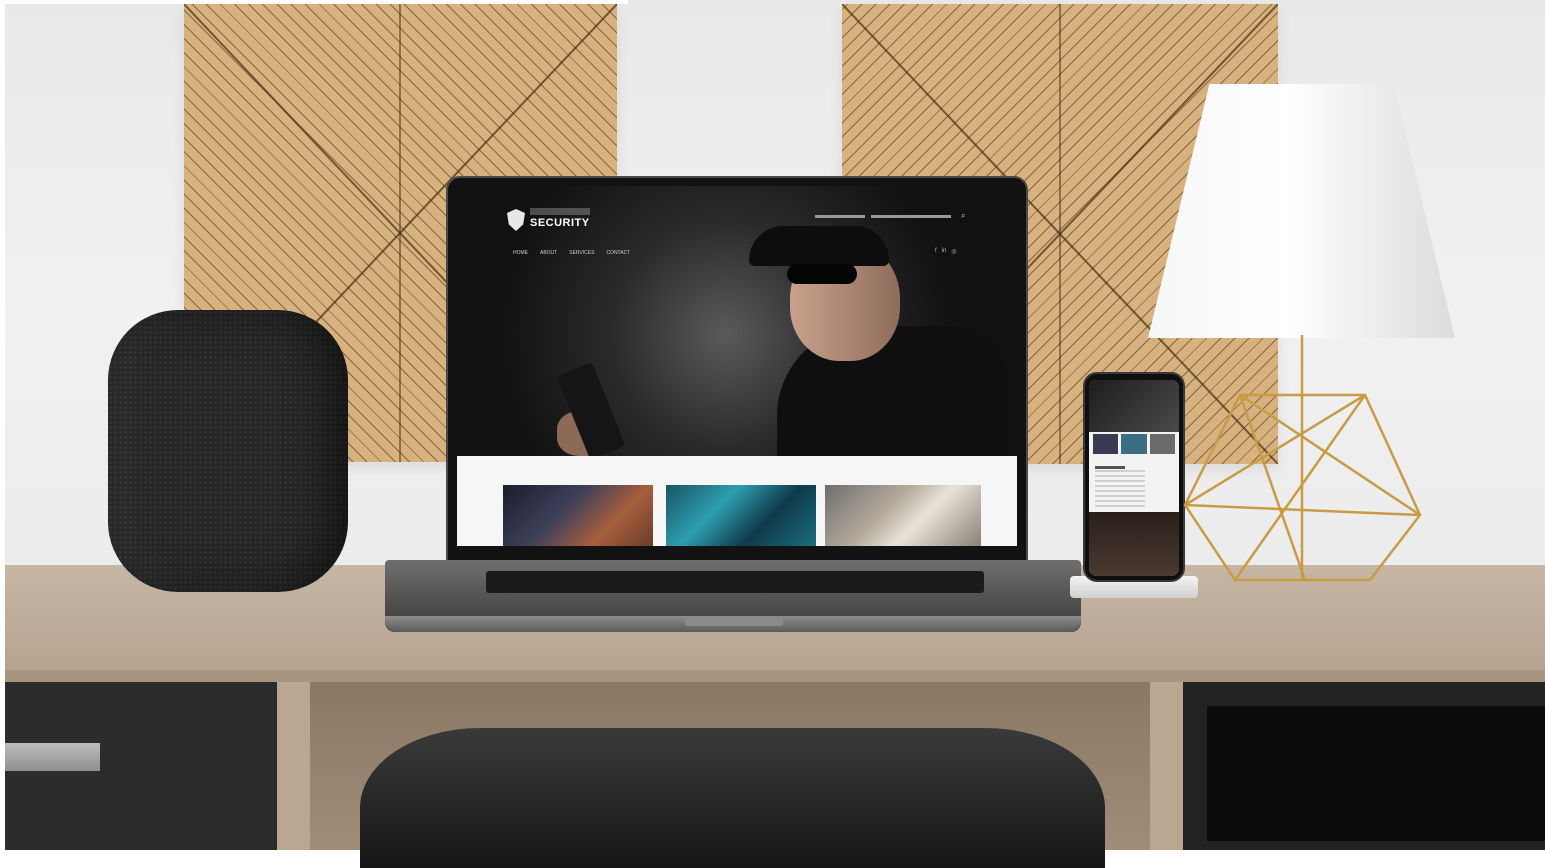 The height and width of the screenshot is (868, 1545). Describe the element at coordinates (732, 798) in the screenshot. I see `chair` at that location.